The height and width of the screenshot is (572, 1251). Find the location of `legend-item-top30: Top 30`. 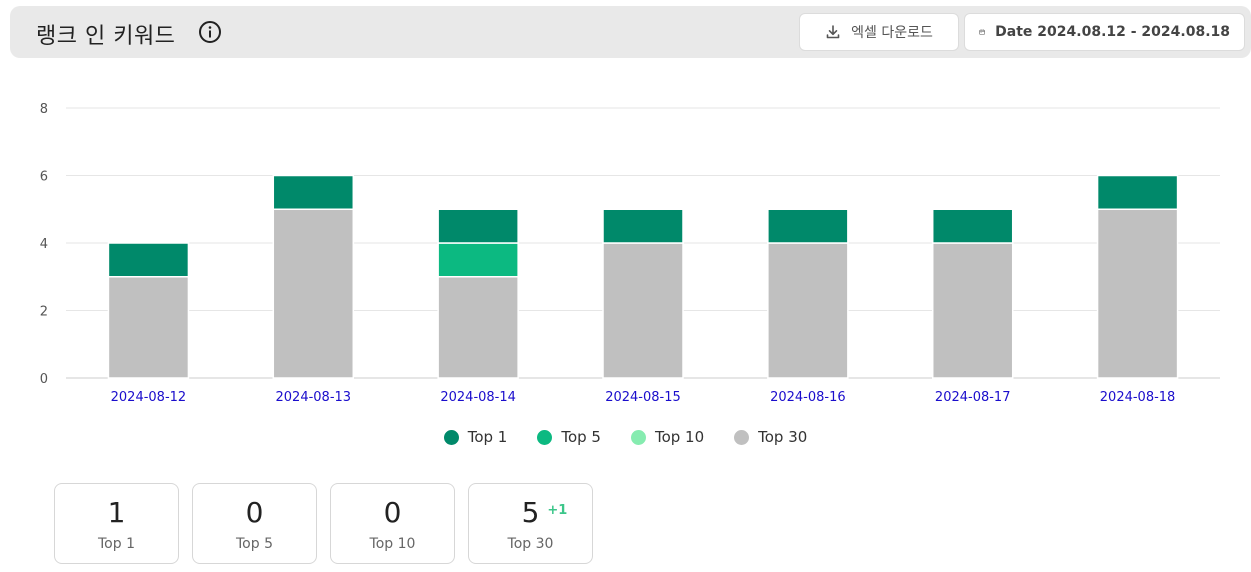

legend-item-top30: Top 30 is located at coordinates (770, 437).